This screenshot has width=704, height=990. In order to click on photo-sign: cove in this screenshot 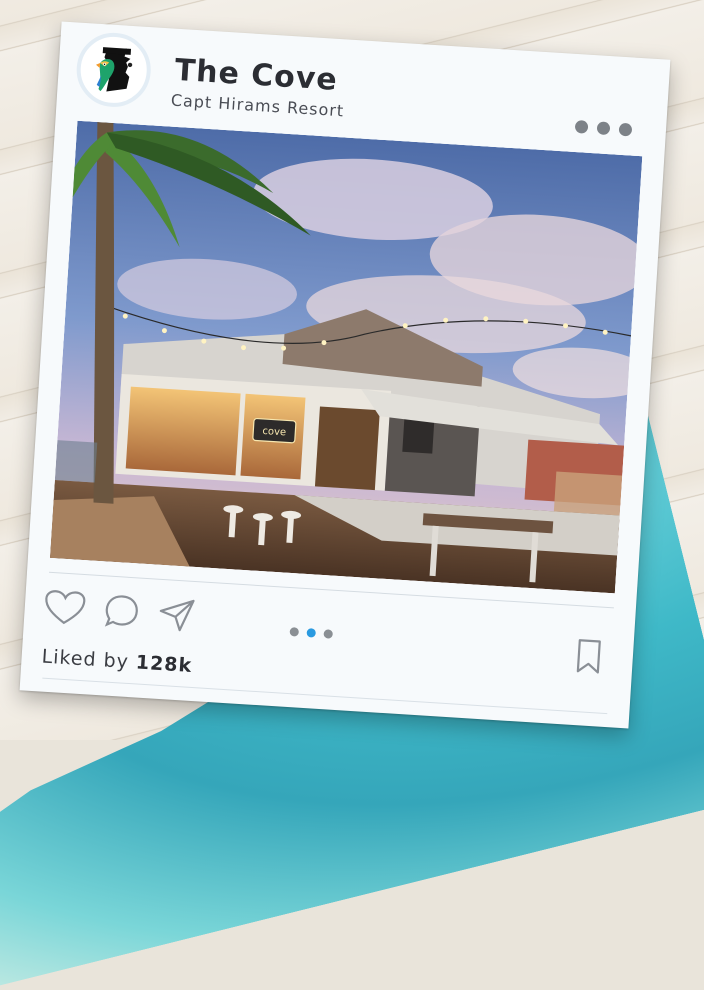, I will do `click(274, 432)`.